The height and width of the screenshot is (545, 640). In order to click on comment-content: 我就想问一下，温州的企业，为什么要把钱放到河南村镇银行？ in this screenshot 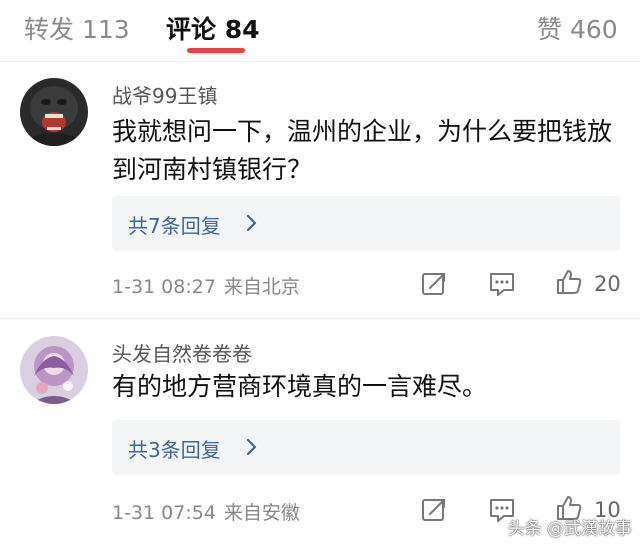, I will do `click(362, 150)`.